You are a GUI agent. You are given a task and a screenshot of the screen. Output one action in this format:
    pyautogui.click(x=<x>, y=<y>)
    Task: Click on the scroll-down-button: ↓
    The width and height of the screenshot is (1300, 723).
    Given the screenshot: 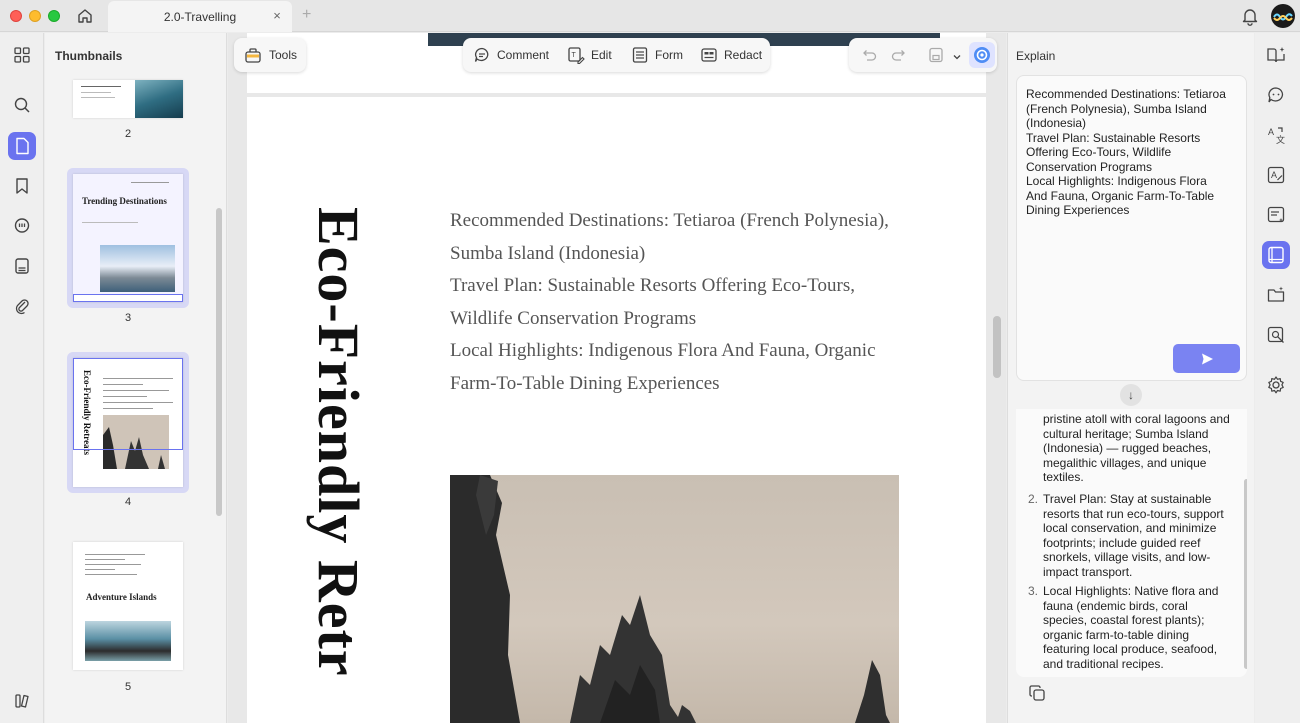 What is the action you would take?
    pyautogui.click(x=1131, y=395)
    